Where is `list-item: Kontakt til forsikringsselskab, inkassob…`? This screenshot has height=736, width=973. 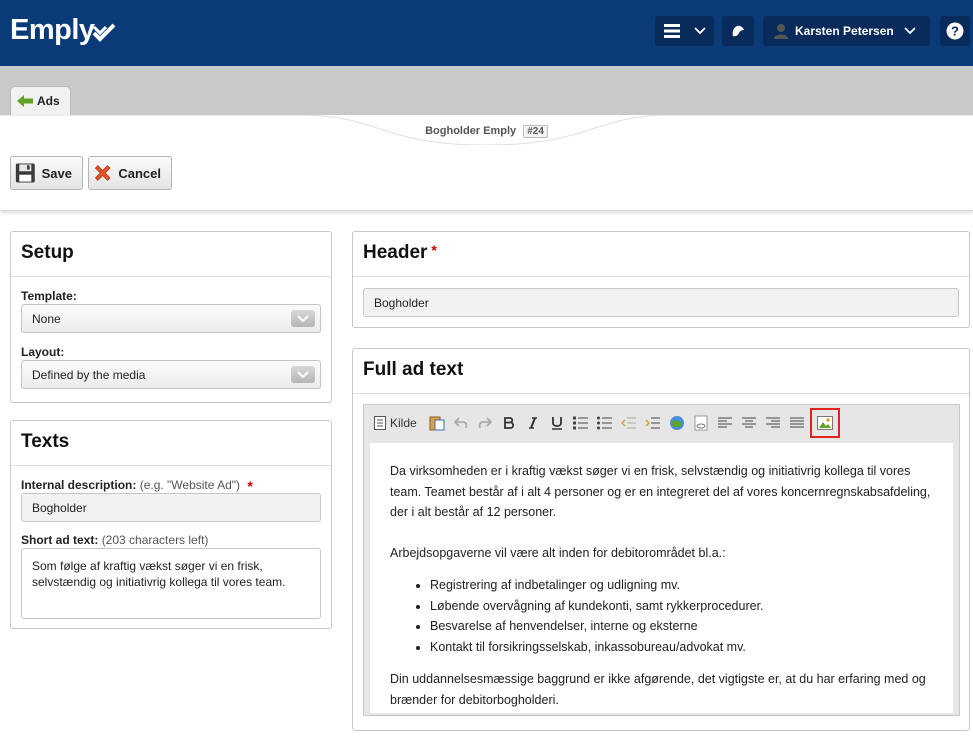
list-item: Kontakt til forsikringsselskab, inkassob… is located at coordinates (681, 647).